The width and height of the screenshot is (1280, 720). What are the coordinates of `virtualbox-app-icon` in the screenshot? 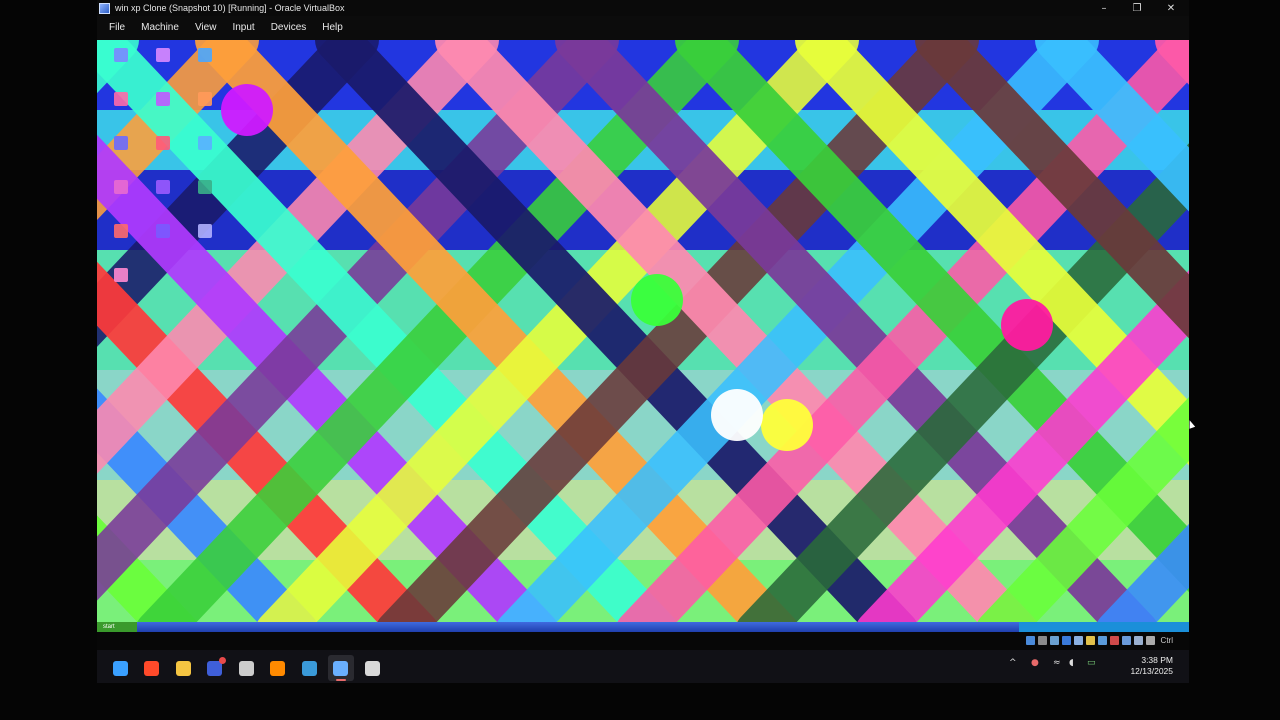 It's located at (104, 8).